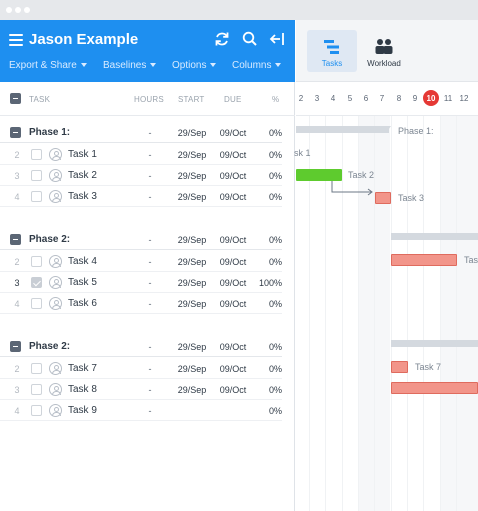  I want to click on task-row: 3 Task 2 - 29/Sep 09/Oct 0%, so click(141, 175).